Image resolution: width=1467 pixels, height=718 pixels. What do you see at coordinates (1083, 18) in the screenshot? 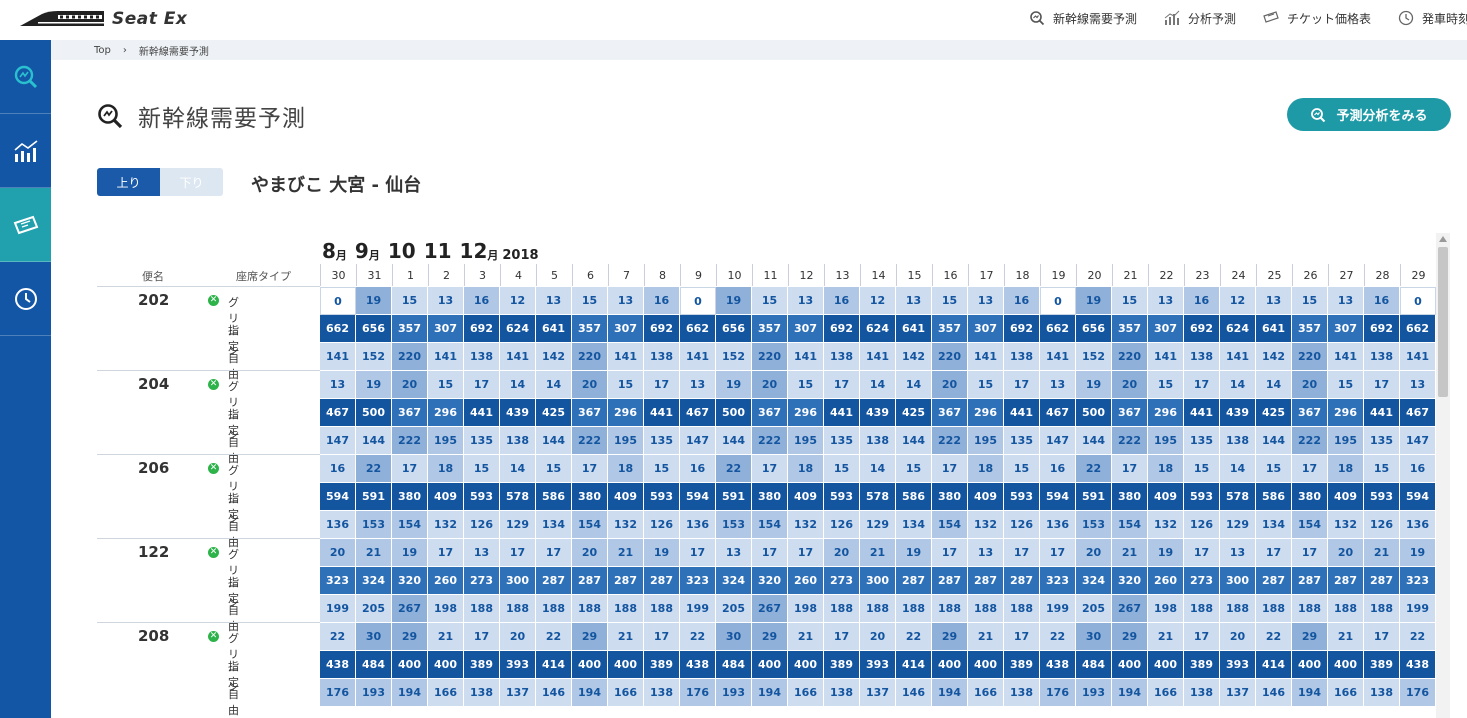
I see `nav-forecast: 新幹線需要予測` at bounding box center [1083, 18].